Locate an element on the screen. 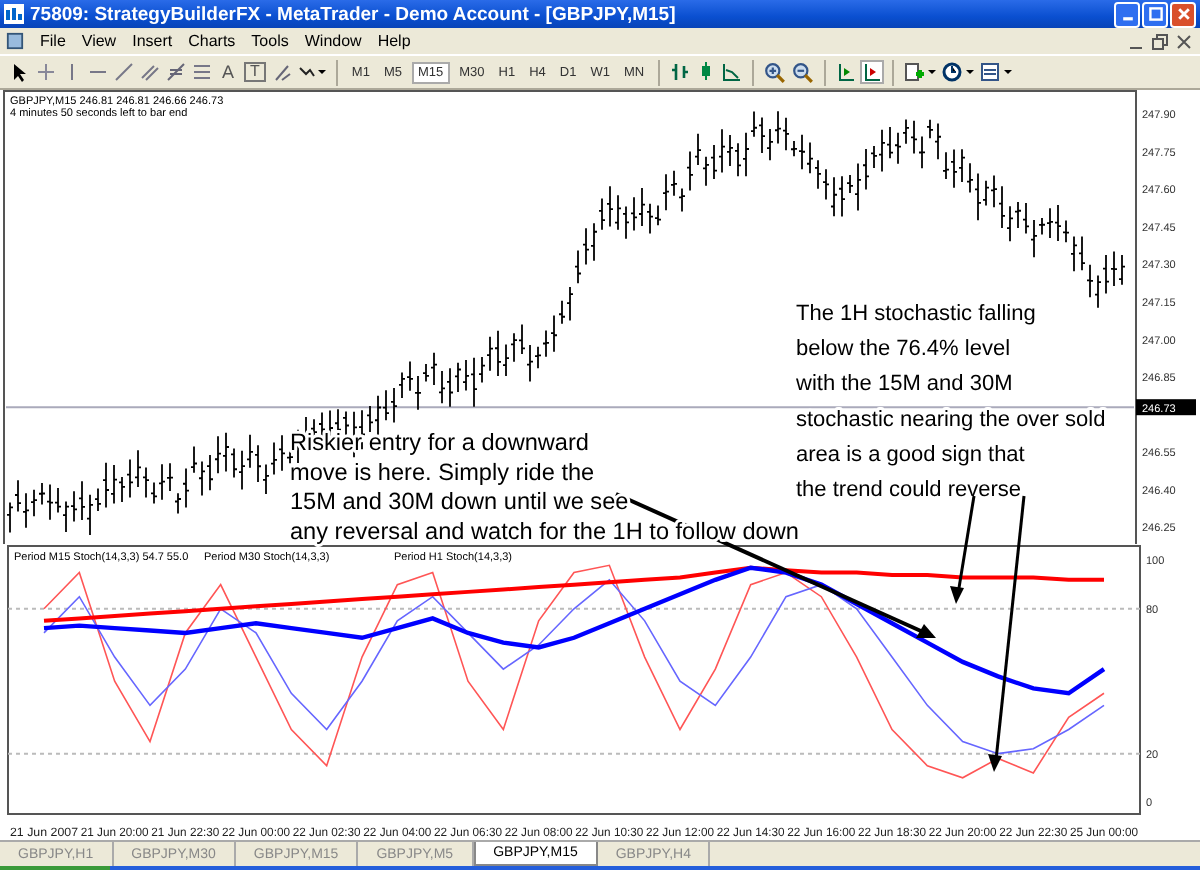  chart-shift-icon is located at coordinates (846, 72).